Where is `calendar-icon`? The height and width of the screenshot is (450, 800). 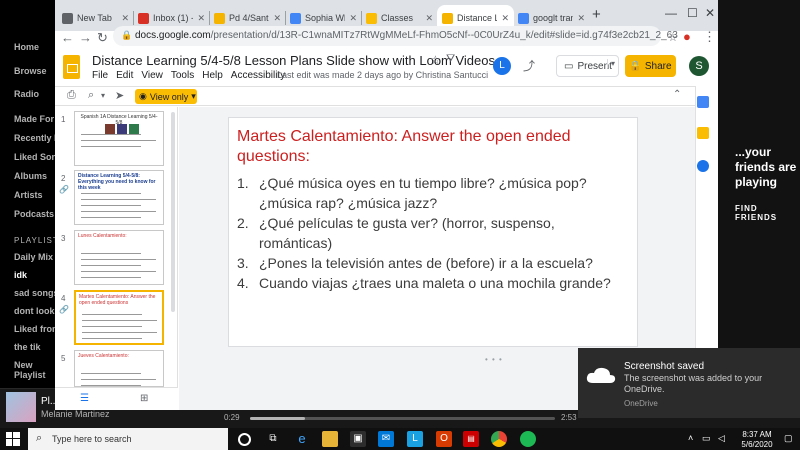
calendar-icon is located at coordinates (703, 102).